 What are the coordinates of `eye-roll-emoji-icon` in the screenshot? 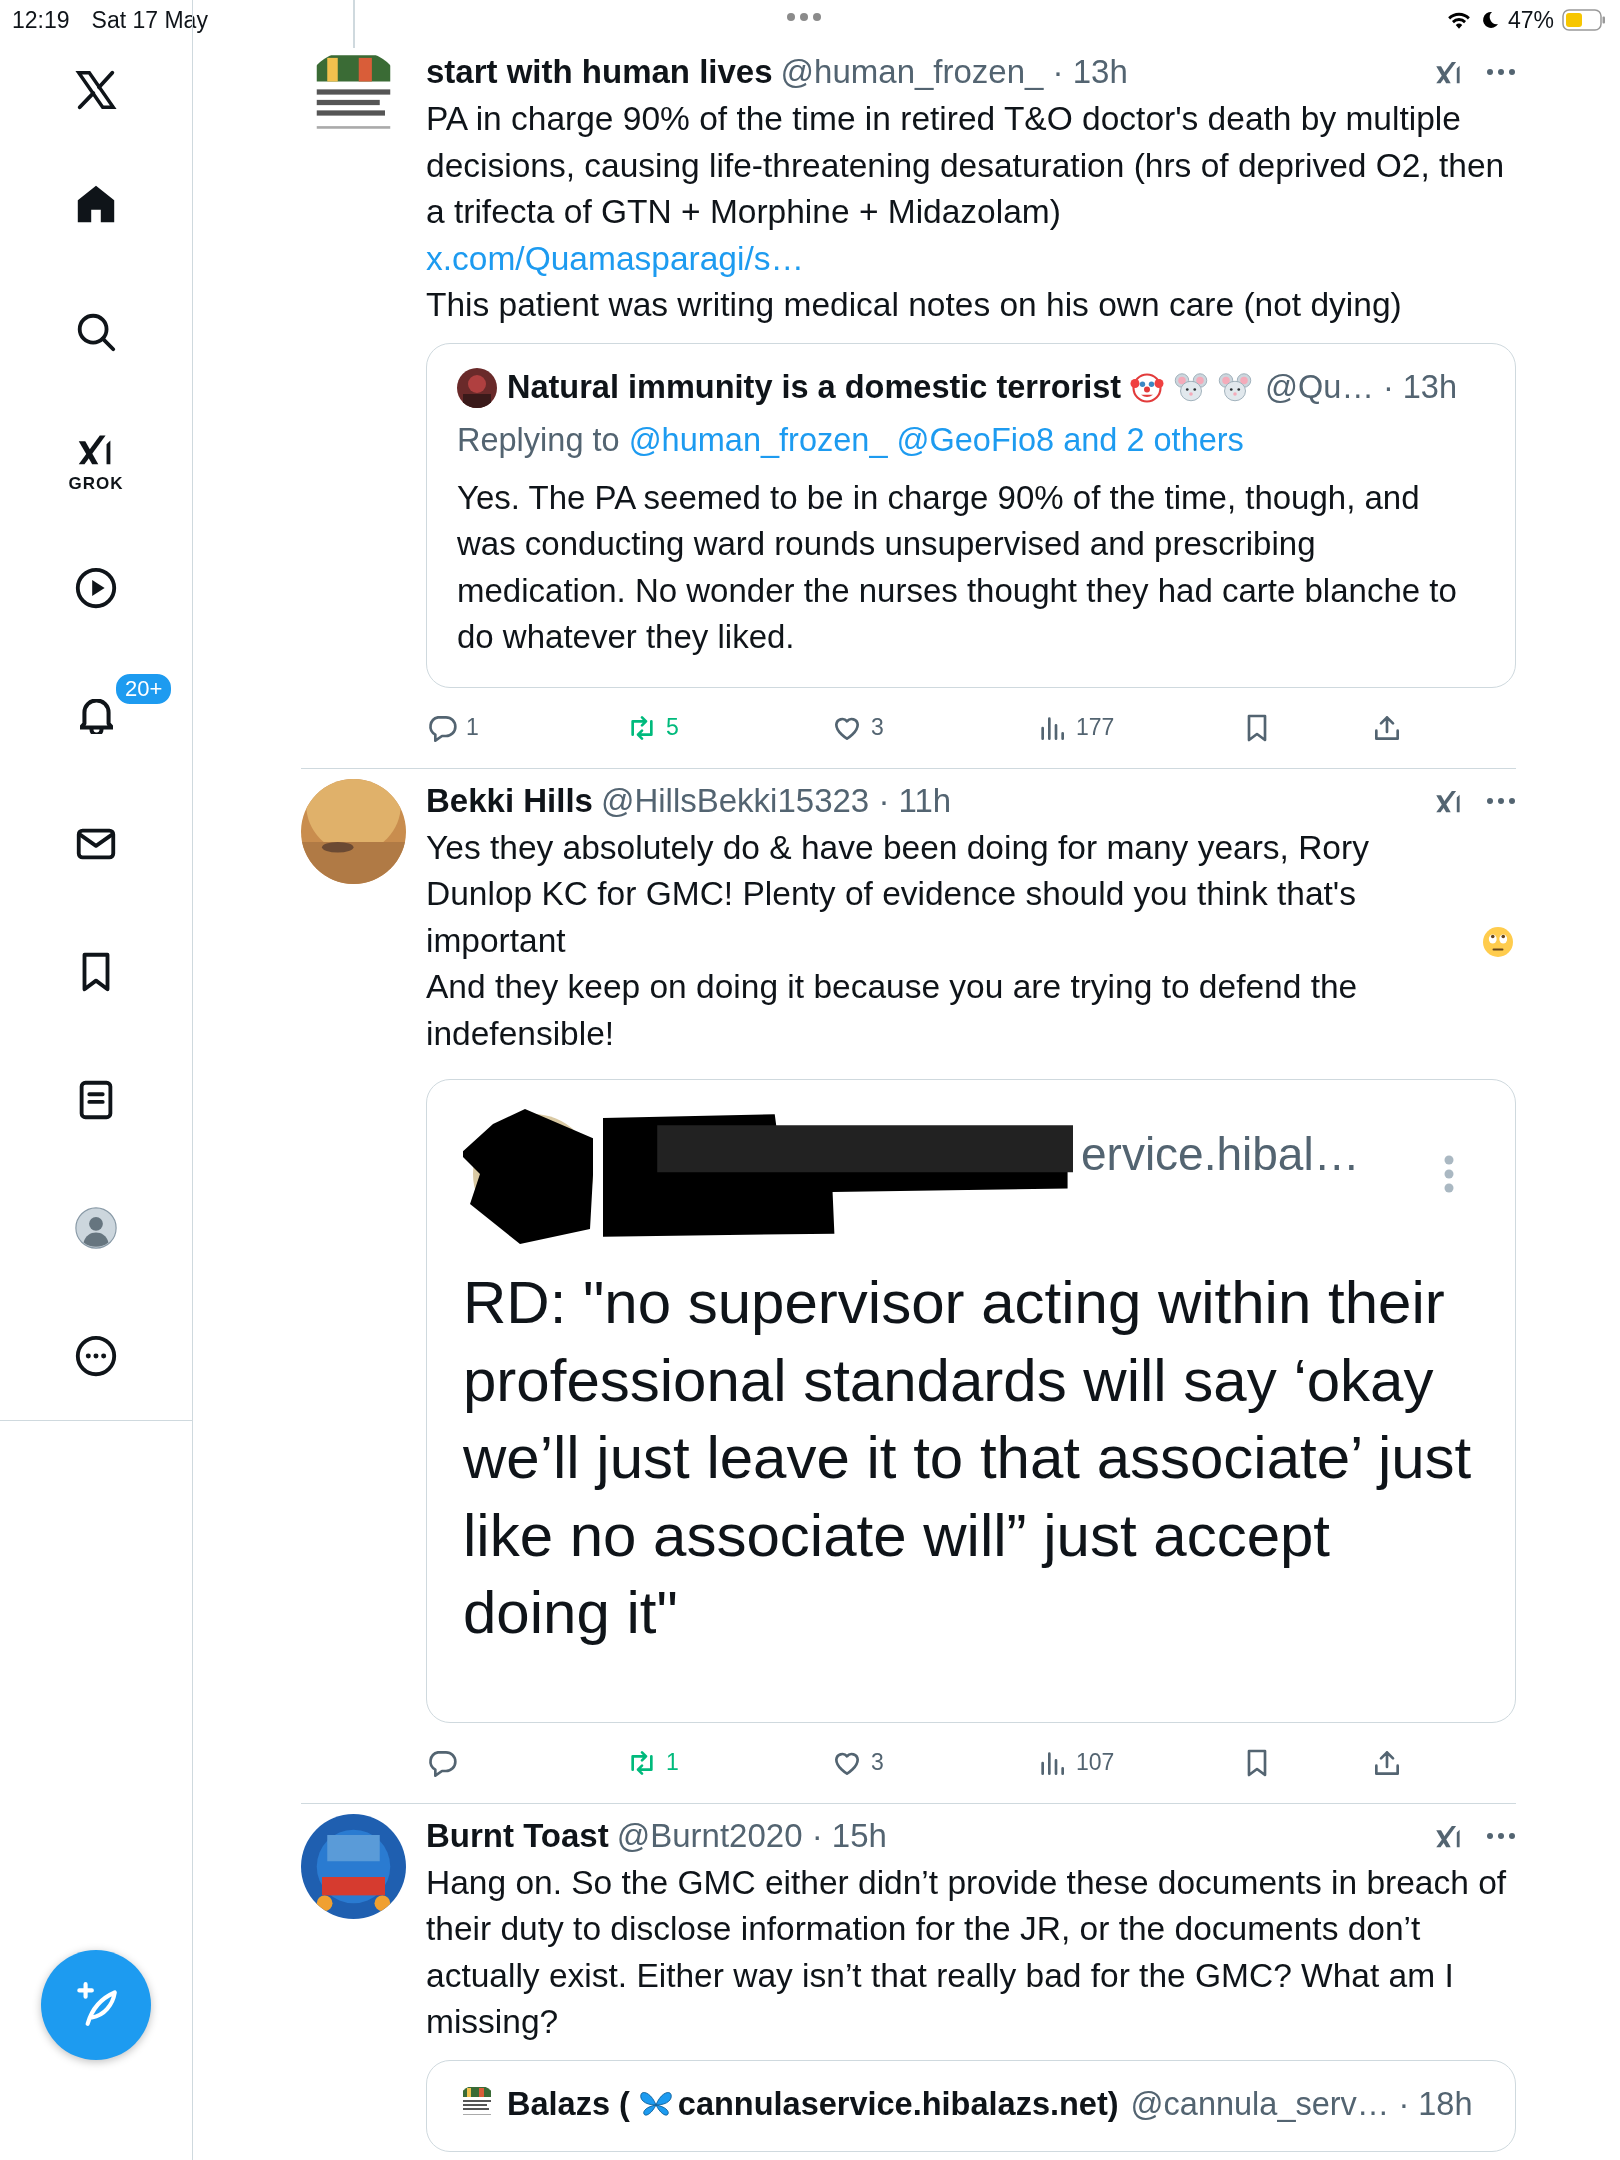 It's located at (1498, 942).